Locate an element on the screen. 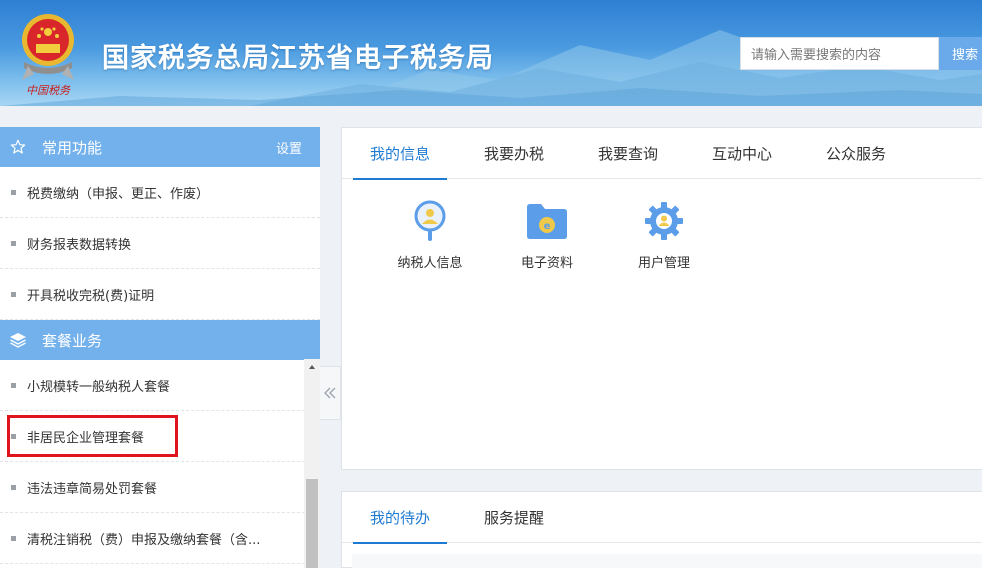 The width and height of the screenshot is (982, 568). search-input: 请输入需要搜索的内容 is located at coordinates (839, 53).